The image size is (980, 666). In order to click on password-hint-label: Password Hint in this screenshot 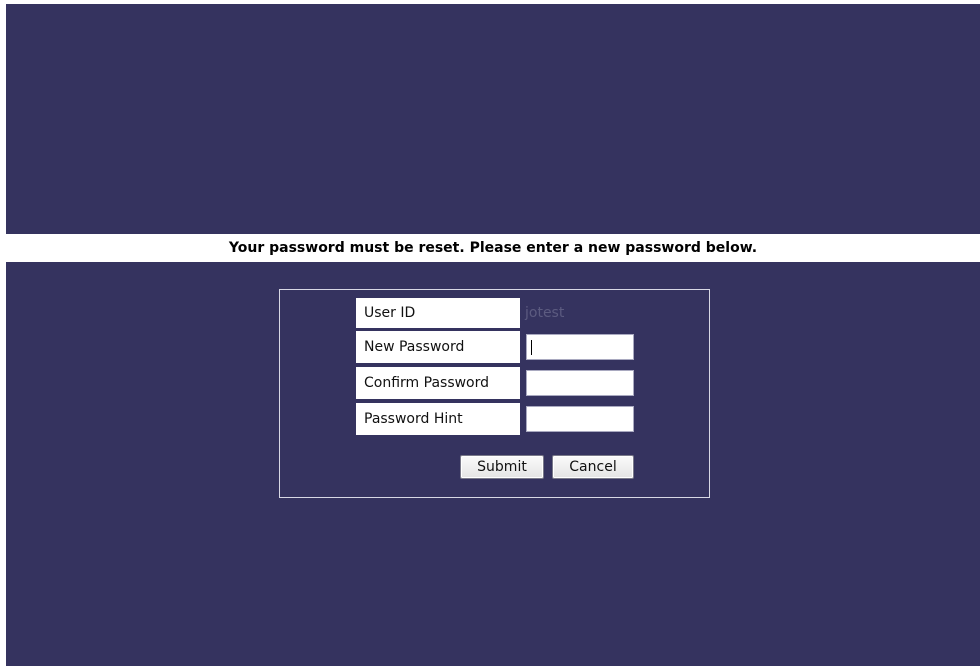, I will do `click(438, 419)`.